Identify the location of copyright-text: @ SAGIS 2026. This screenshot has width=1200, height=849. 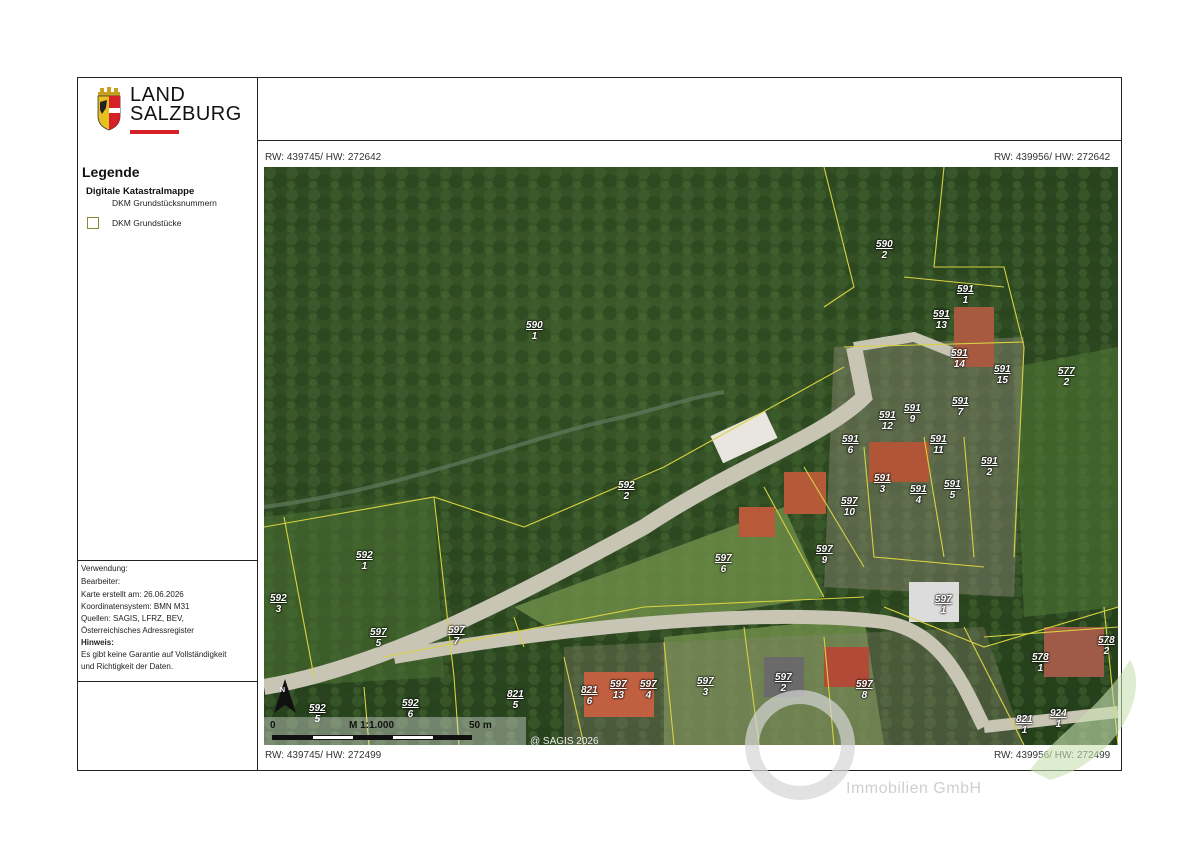
(564, 741).